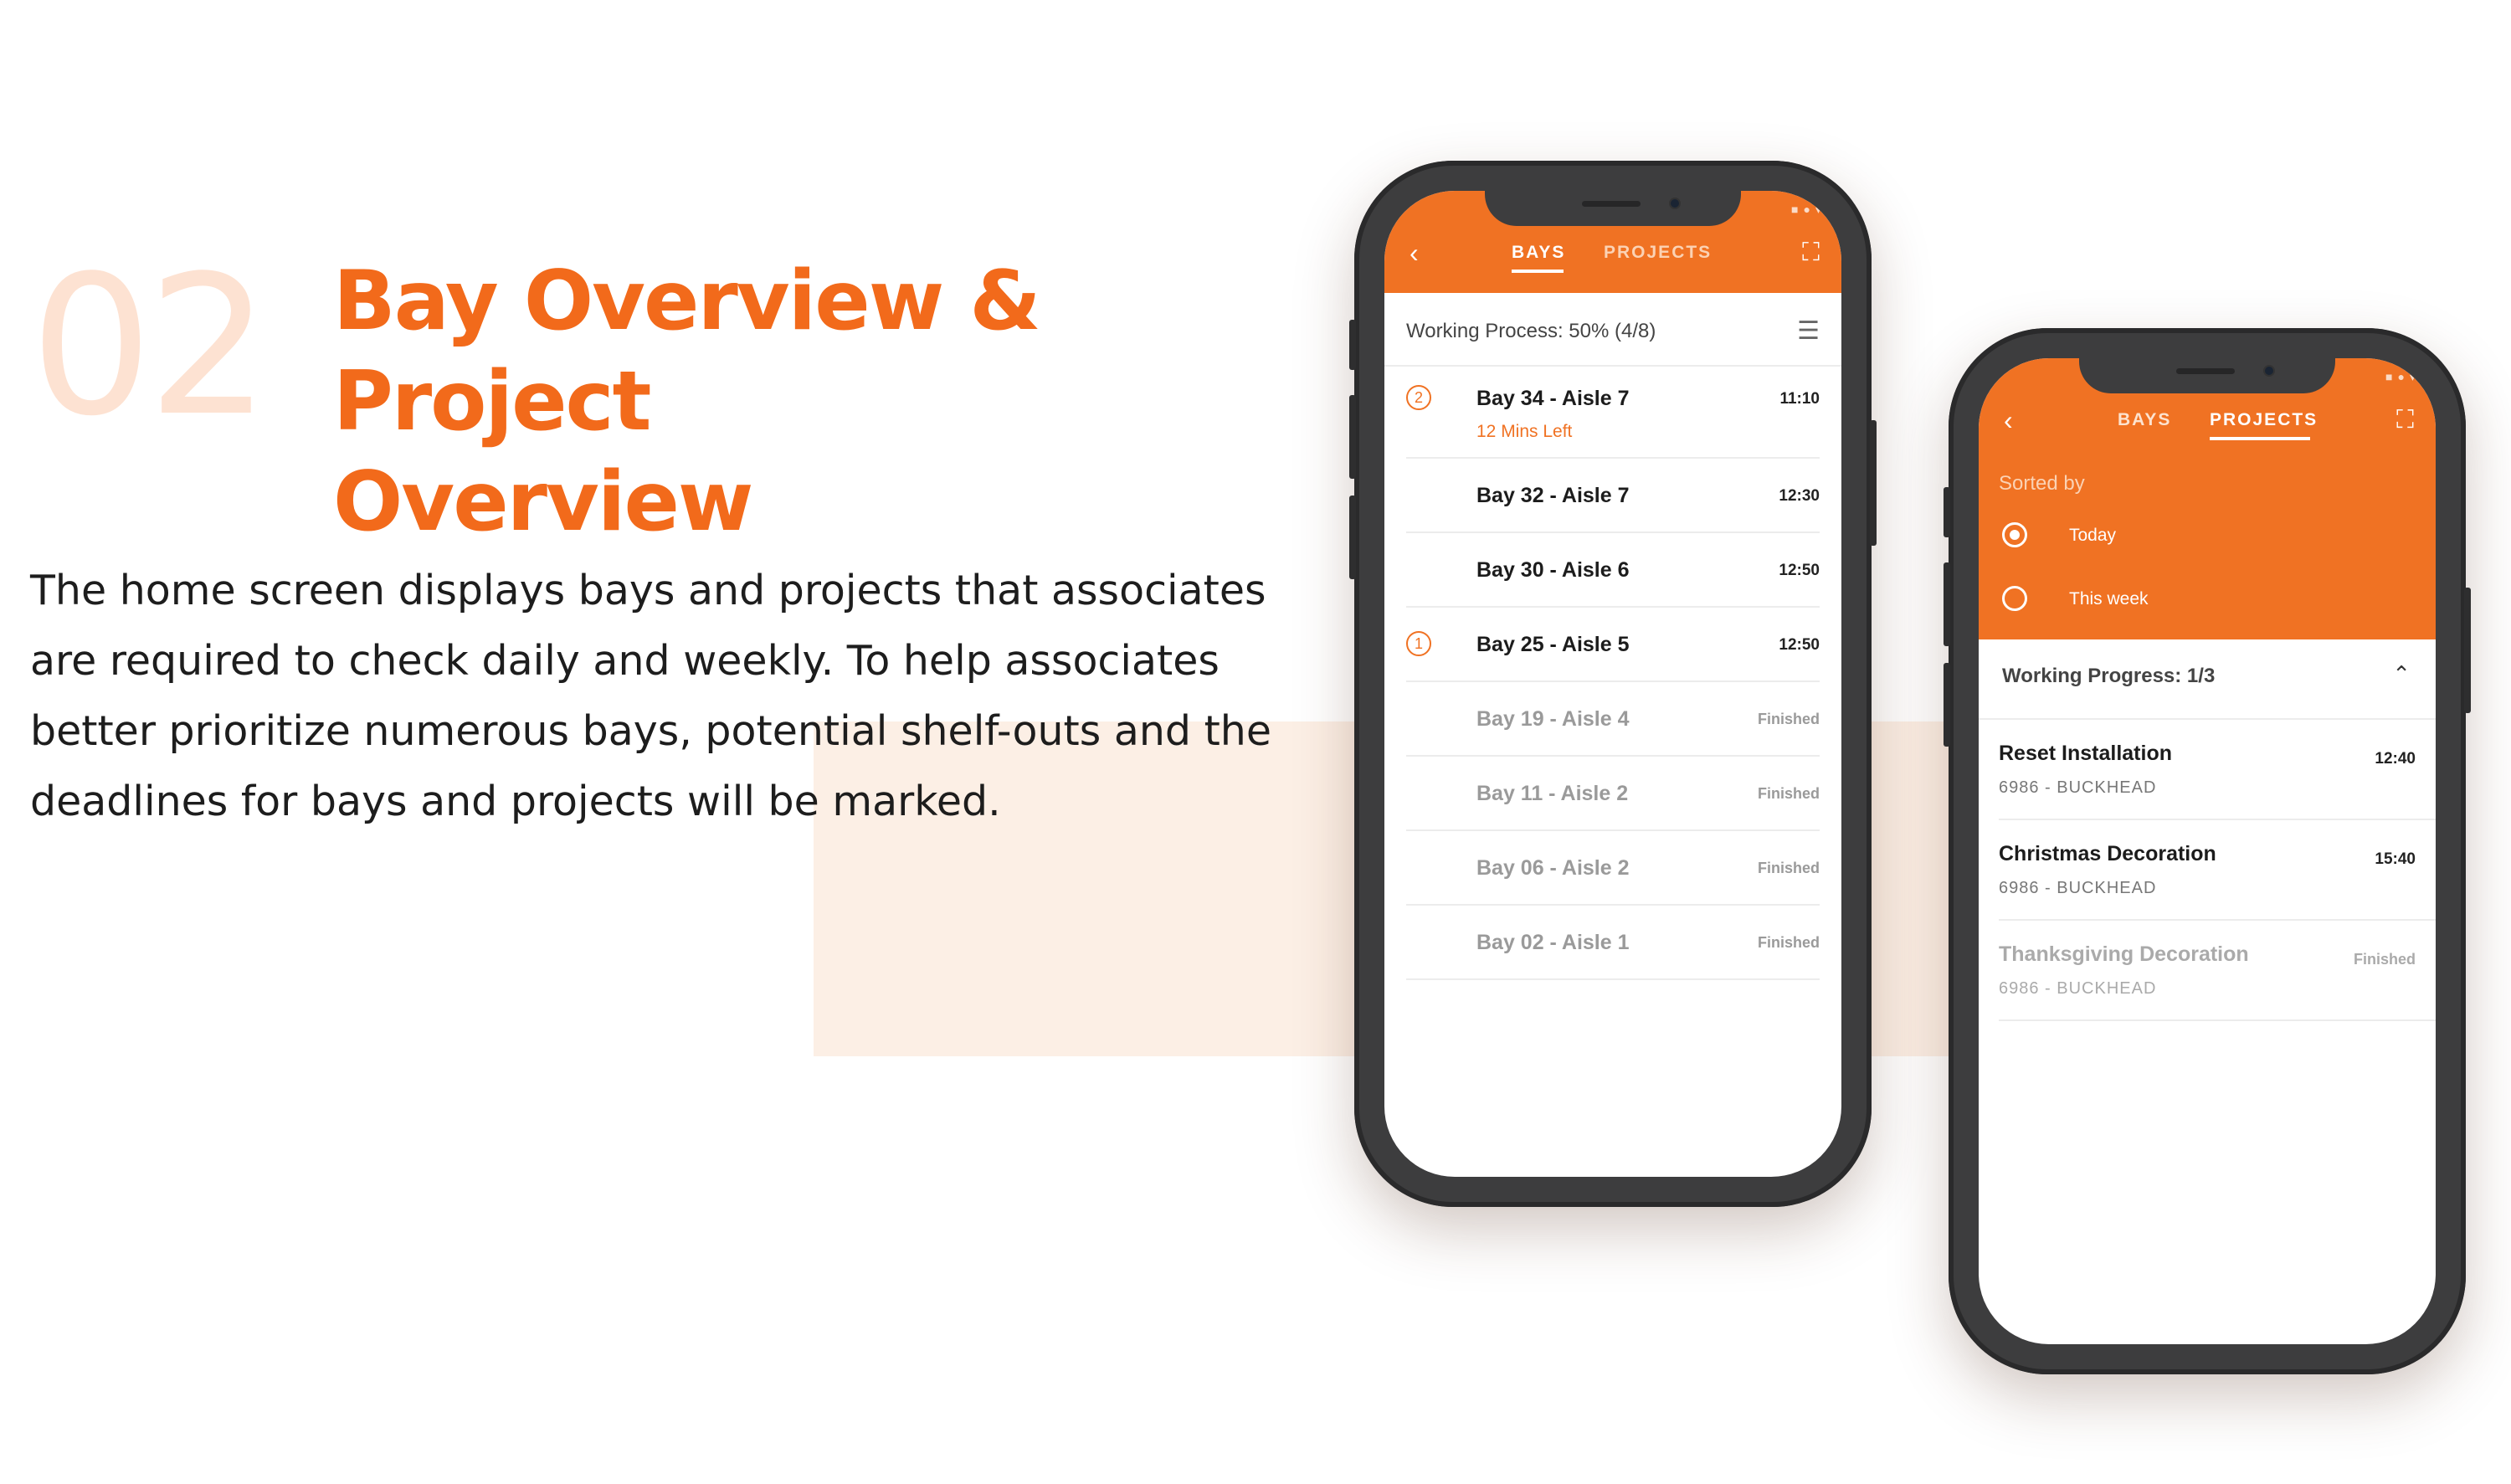 The height and width of the screenshot is (1484, 2511). Describe the element at coordinates (1418, 398) in the screenshot. I see `priority-badge: 2` at that location.